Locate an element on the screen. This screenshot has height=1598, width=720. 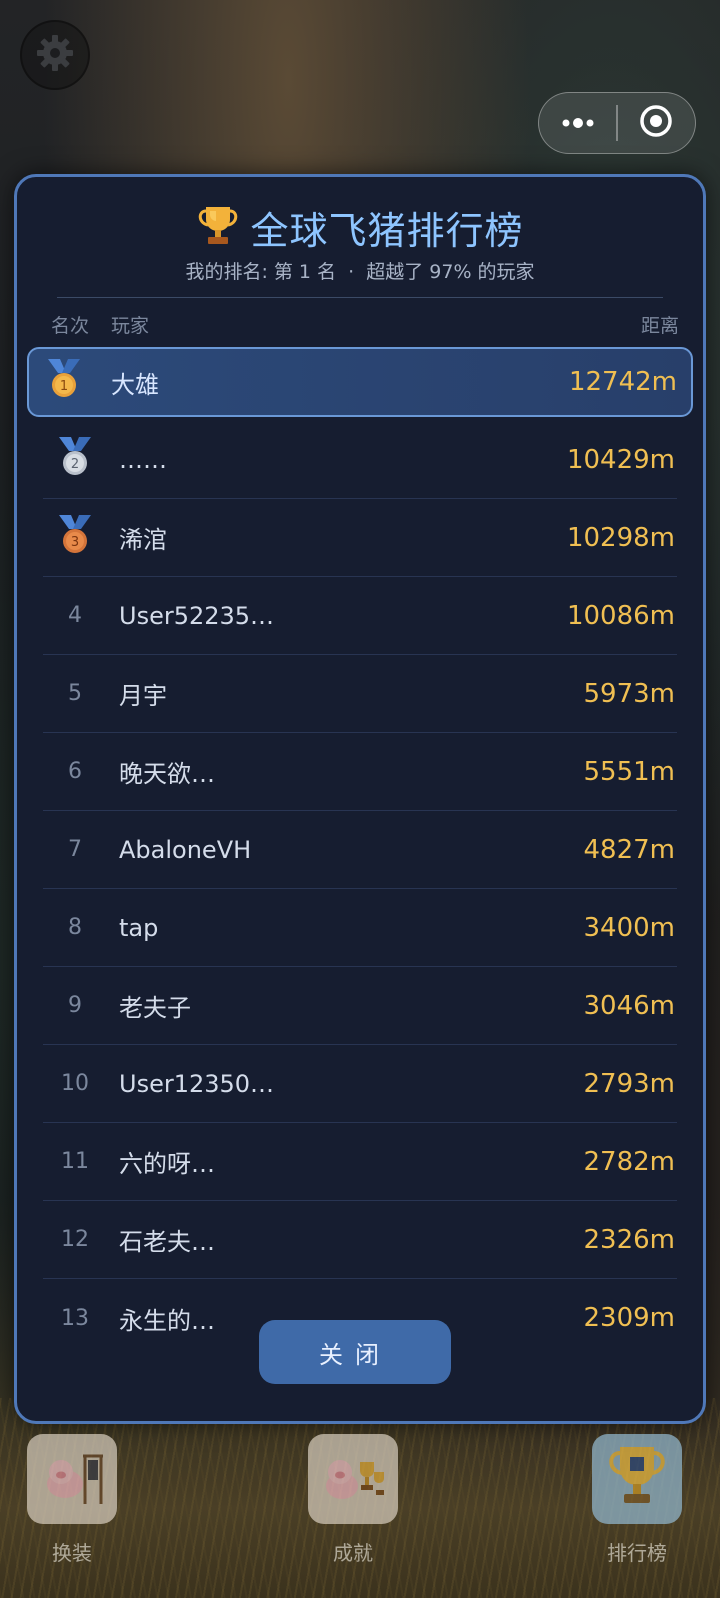
player-distance: 10086m is located at coordinates (620, 615).